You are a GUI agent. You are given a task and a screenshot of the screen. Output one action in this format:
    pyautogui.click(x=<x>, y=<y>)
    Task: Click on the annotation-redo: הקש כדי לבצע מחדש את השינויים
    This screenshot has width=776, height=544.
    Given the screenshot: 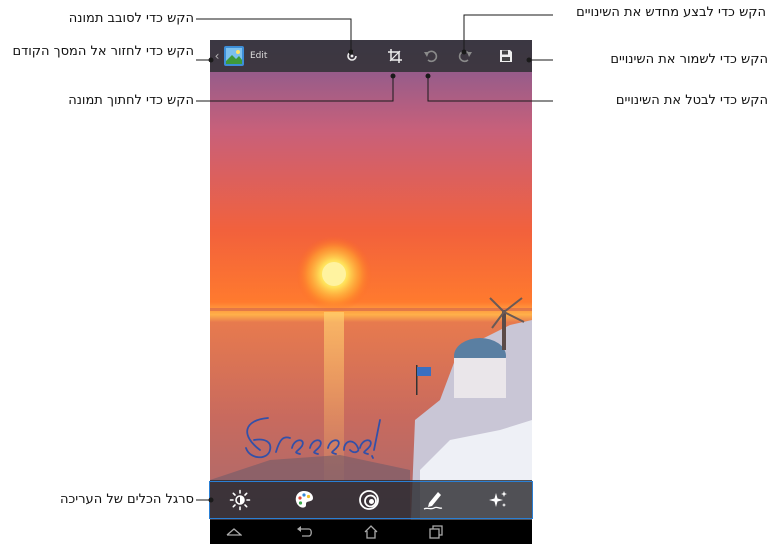 What is the action you would take?
    pyautogui.click(x=671, y=12)
    